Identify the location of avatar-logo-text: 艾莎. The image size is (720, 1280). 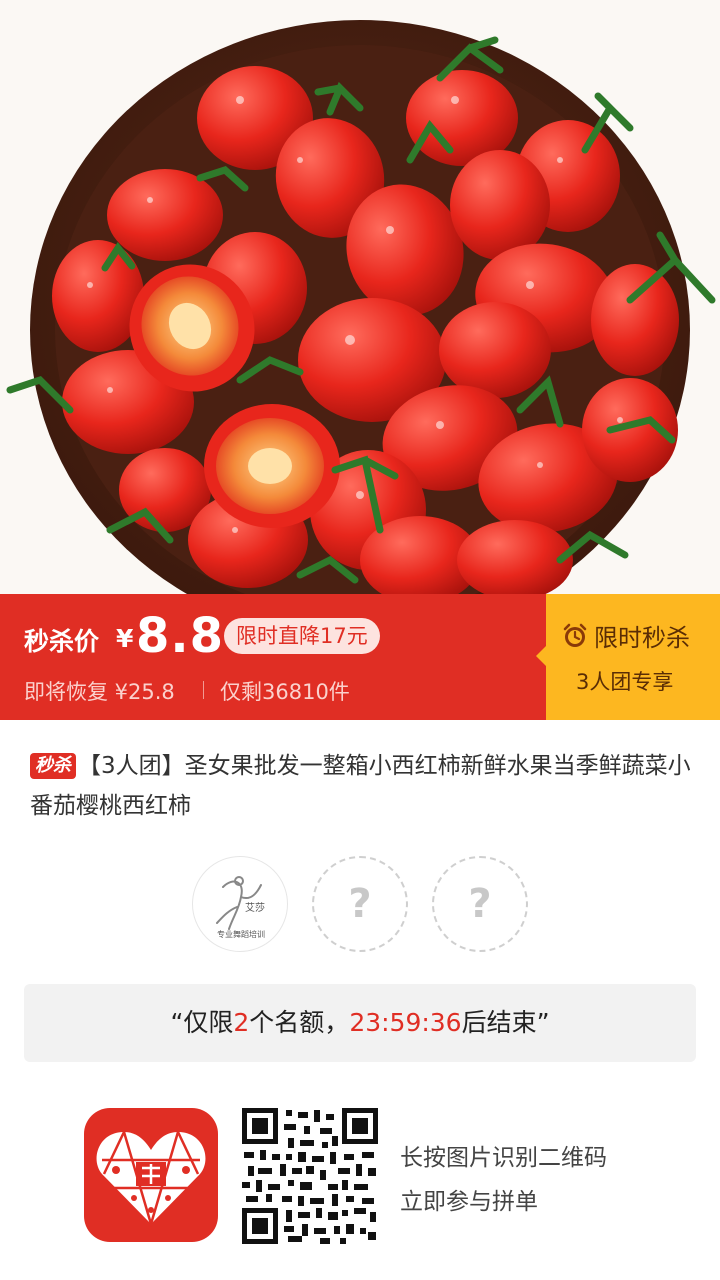
(255, 907).